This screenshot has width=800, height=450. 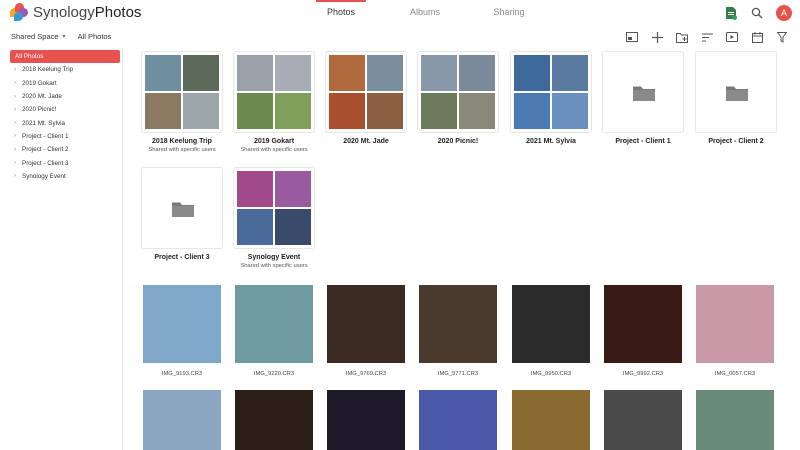 I want to click on calendar-icon, so click(x=757, y=37).